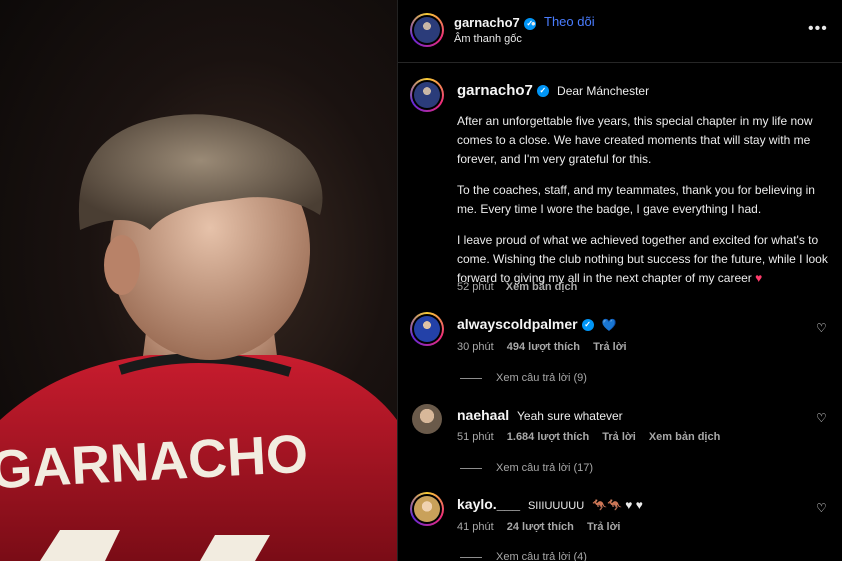 The image size is (842, 561). What do you see at coordinates (548, 437) in the screenshot?
I see `comment-likes: 1.684 lượt thích` at bounding box center [548, 437].